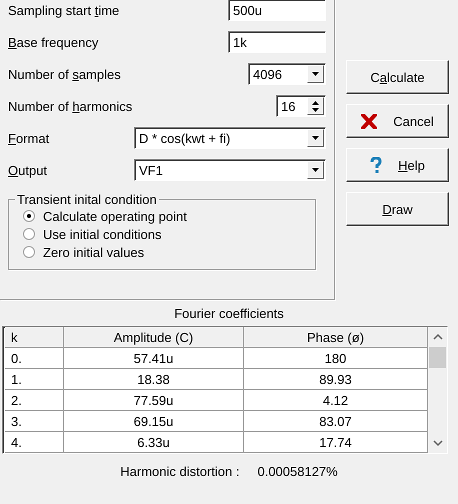 This screenshot has height=504, width=458. I want to click on table-cell: 17.74, so click(336, 442).